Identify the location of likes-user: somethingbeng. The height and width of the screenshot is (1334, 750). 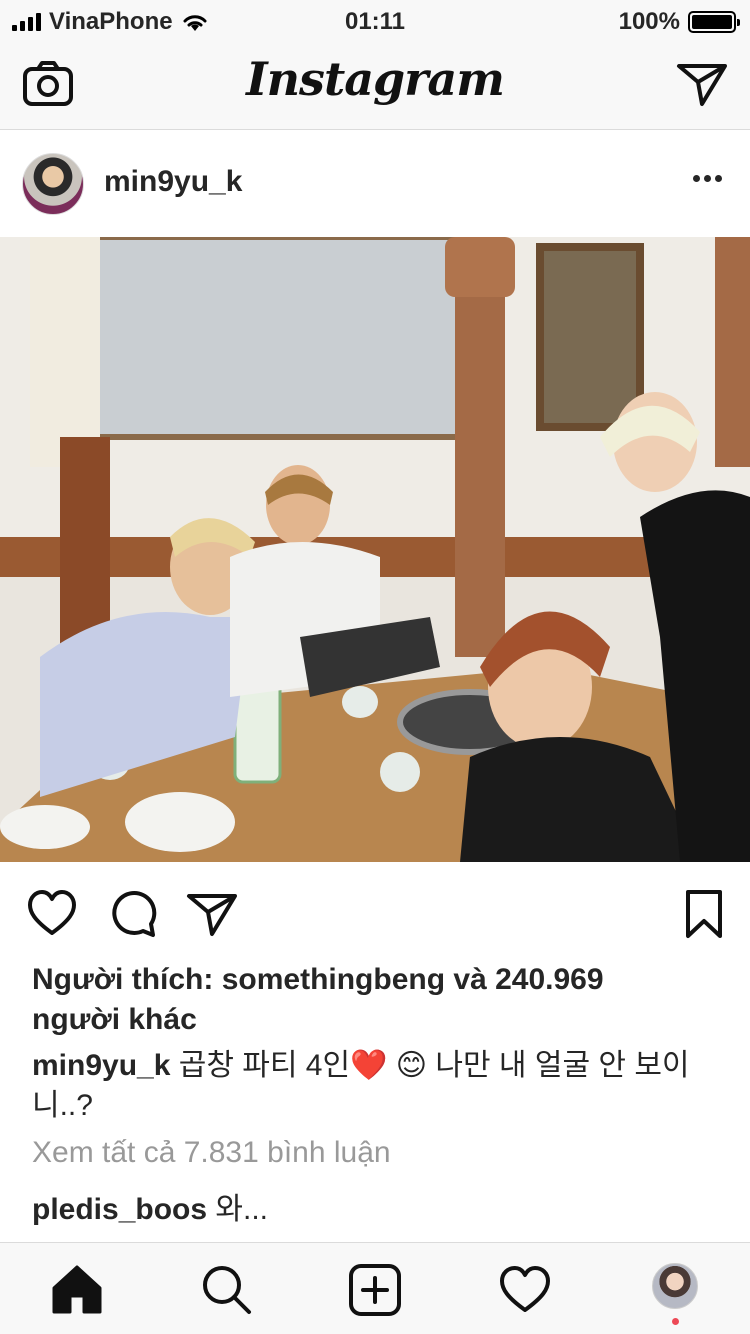
(333, 979).